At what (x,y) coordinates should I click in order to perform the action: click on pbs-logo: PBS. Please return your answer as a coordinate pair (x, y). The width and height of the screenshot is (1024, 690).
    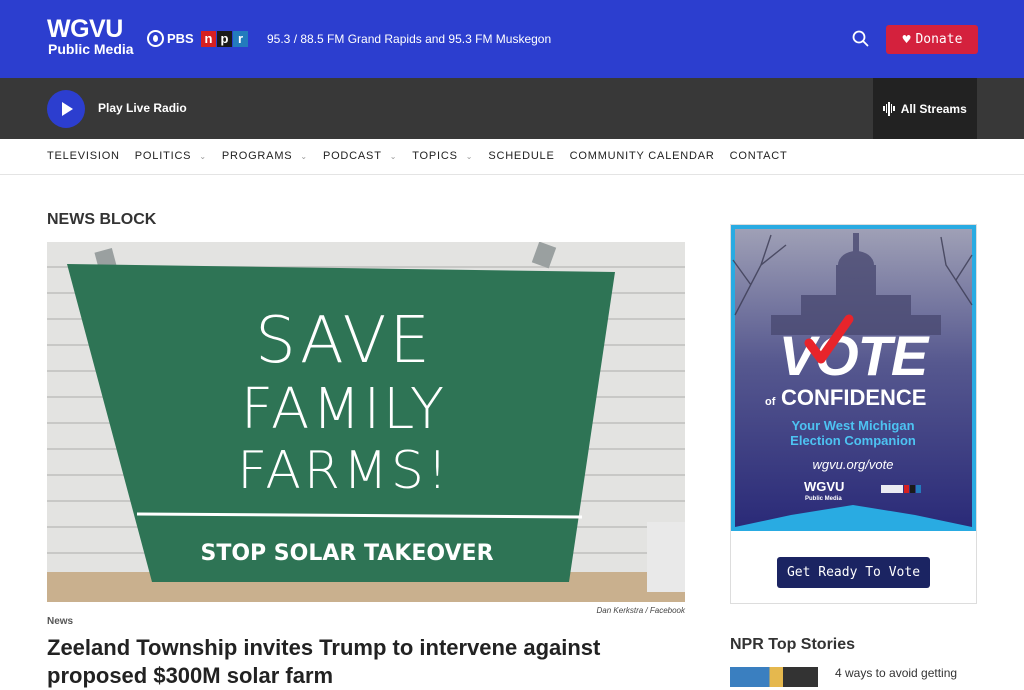
    Looking at the image, I should click on (170, 38).